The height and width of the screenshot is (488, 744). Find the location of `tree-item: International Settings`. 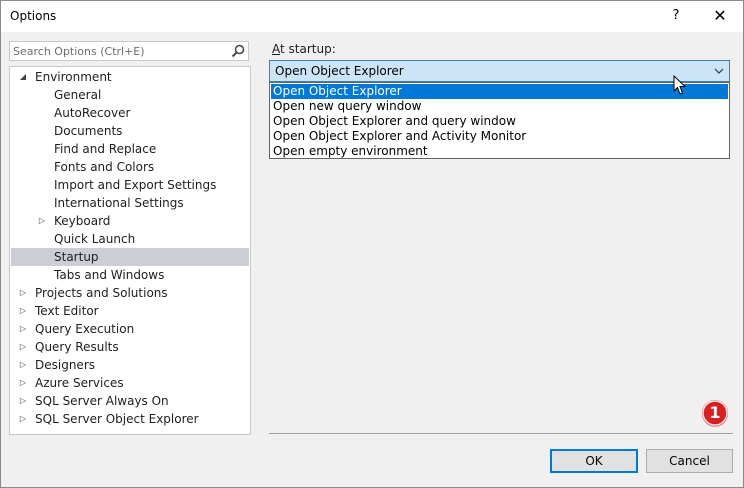

tree-item: International Settings is located at coordinates (130, 203).